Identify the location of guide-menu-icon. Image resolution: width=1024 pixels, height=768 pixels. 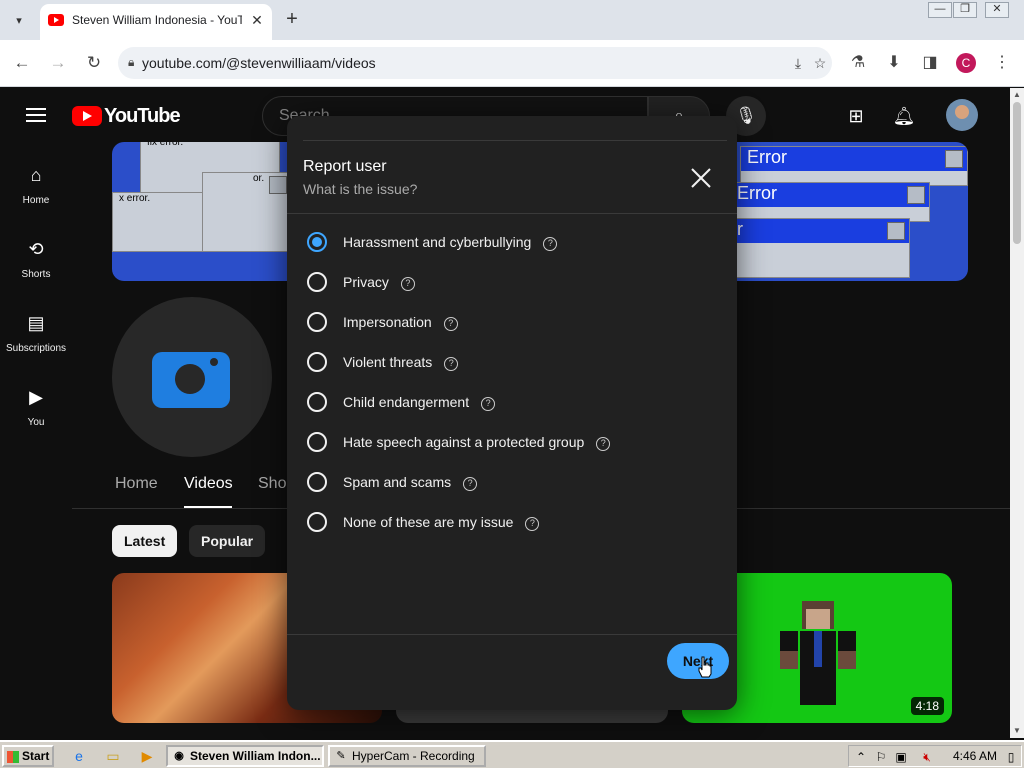
(36, 115).